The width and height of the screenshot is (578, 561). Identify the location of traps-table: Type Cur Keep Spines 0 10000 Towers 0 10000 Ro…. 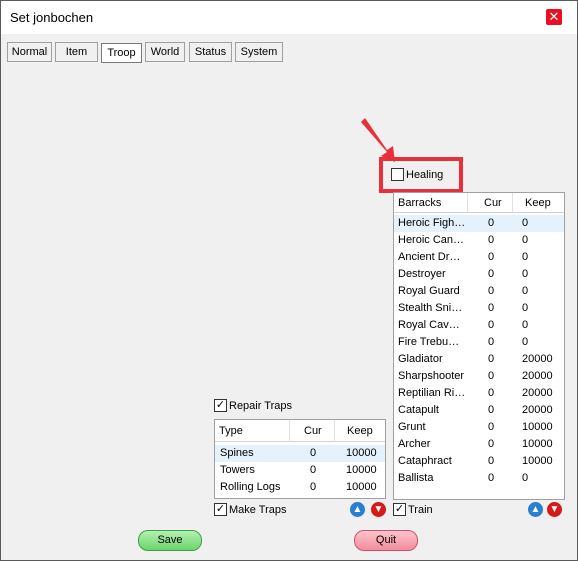
(300, 459).